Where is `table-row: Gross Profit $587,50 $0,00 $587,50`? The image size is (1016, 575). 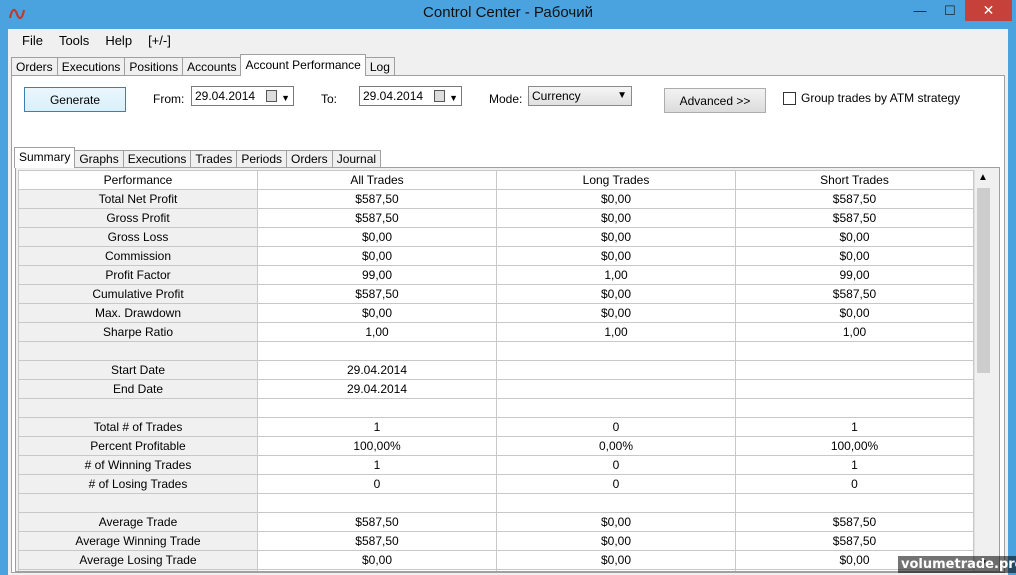 table-row: Gross Profit $587,50 $0,00 $587,50 is located at coordinates (496, 218).